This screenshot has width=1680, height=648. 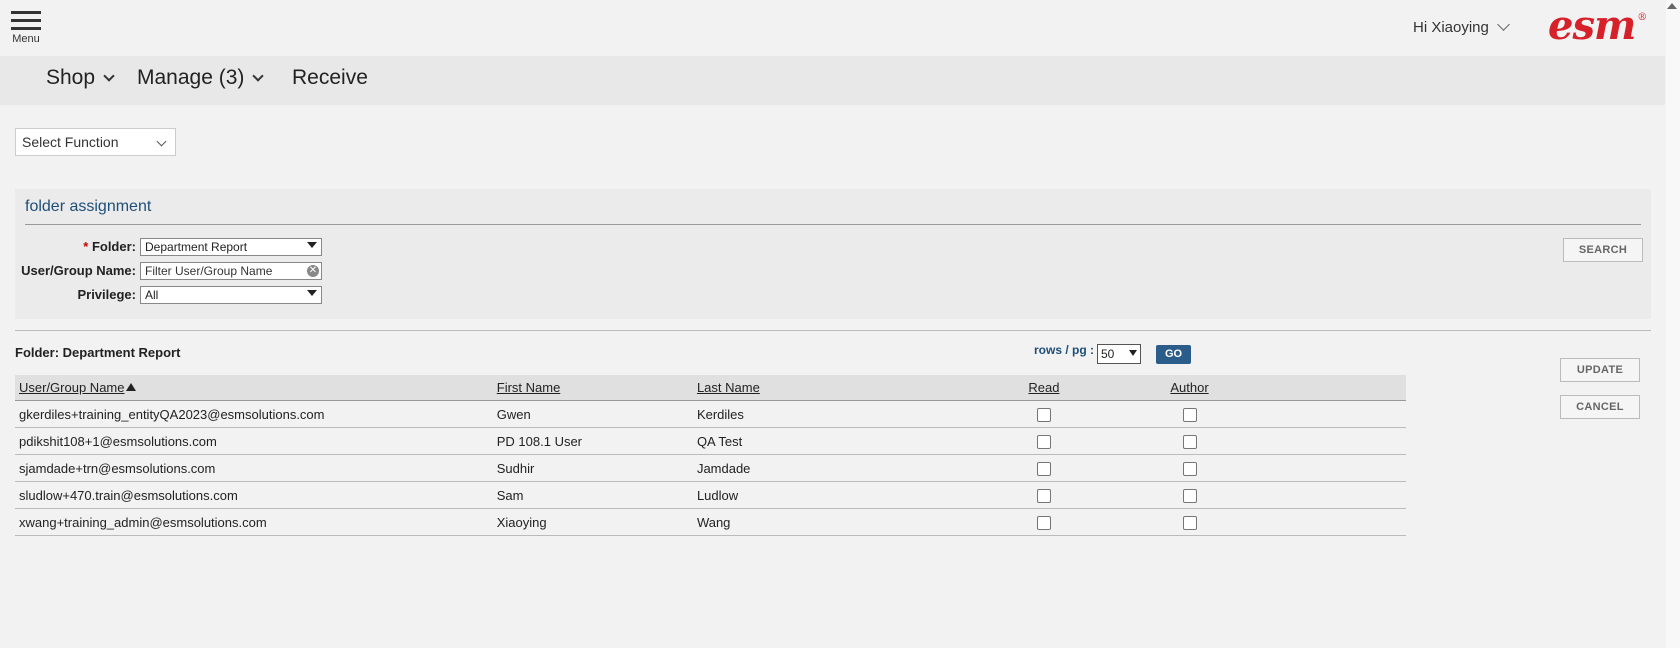 I want to click on clear-icon: ✕, so click(x=313, y=271).